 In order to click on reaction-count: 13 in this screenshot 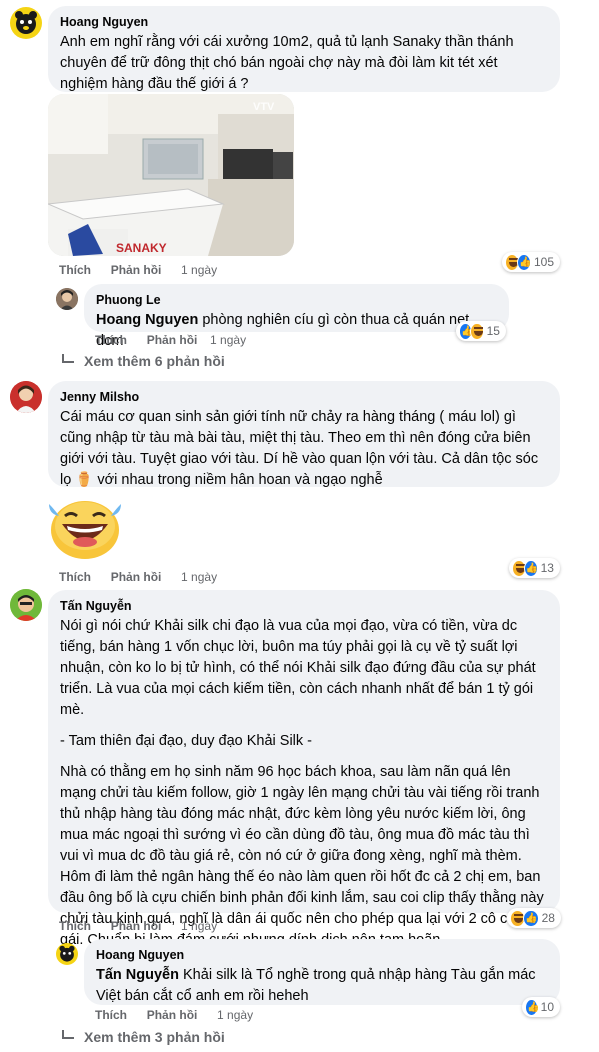, I will do `click(547, 568)`.